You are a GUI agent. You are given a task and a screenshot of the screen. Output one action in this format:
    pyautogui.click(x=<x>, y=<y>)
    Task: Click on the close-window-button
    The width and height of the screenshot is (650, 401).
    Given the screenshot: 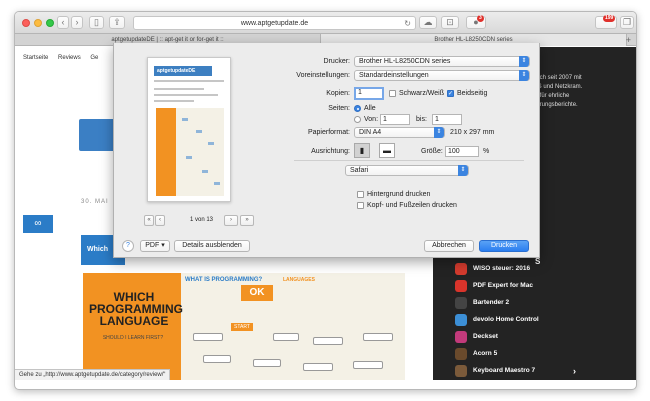 What is the action you would take?
    pyautogui.click(x=26, y=23)
    